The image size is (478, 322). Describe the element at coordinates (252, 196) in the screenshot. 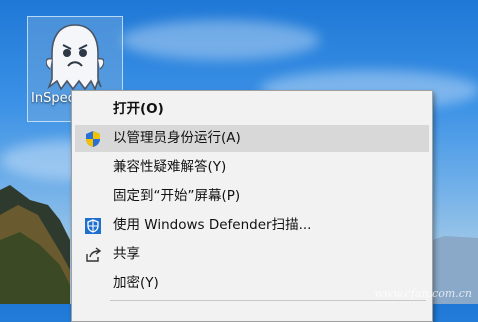

I see `menu-item-pin-to-start: 固定到“开始”屏幕(P)` at that location.